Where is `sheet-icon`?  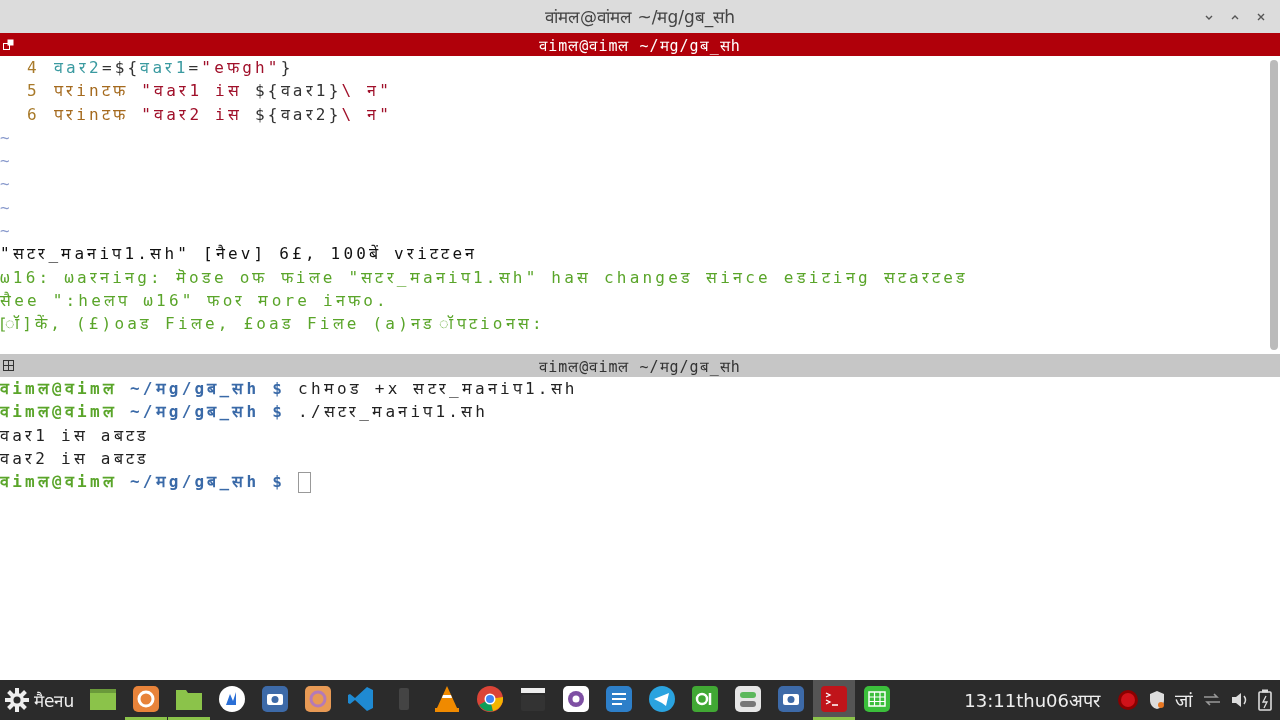 sheet-icon is located at coordinates (877, 698).